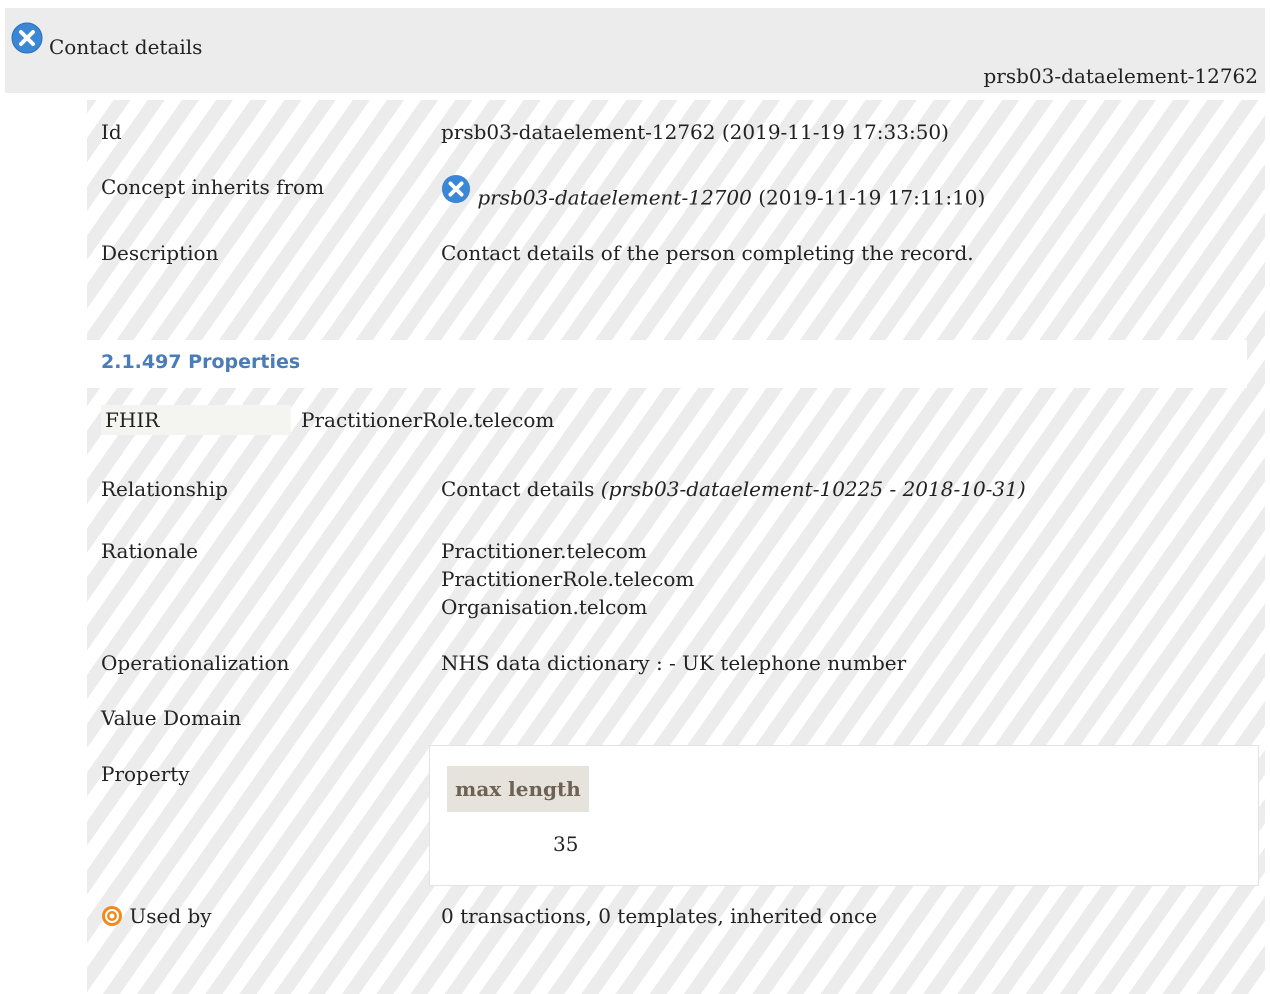 Image resolution: width=1270 pixels, height=994 pixels. Describe the element at coordinates (160, 253) in the screenshot. I see `description-label: Description` at that location.